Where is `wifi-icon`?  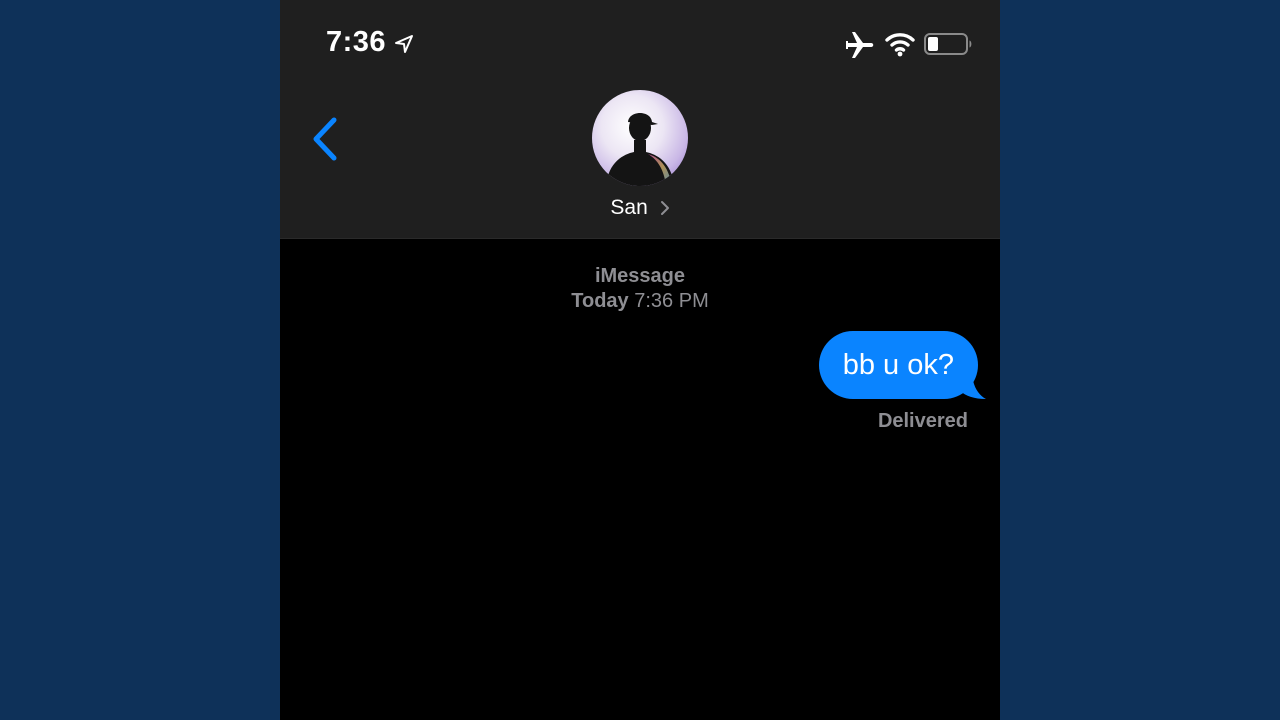 wifi-icon is located at coordinates (900, 45).